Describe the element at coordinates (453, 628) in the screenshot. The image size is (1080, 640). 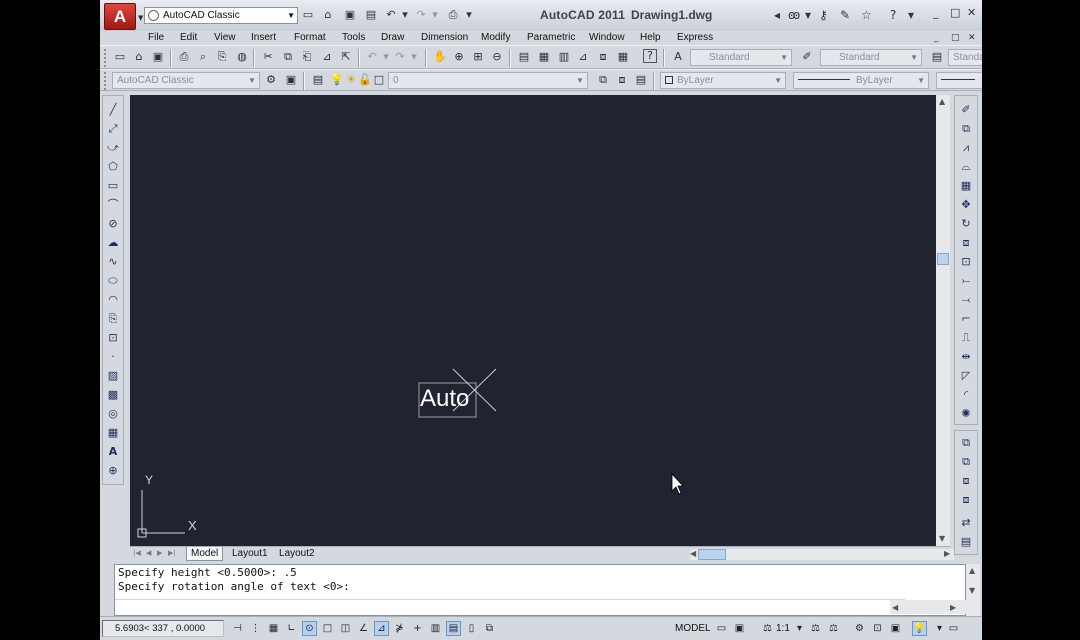
I see `quick-properties-icon: ▤` at that location.